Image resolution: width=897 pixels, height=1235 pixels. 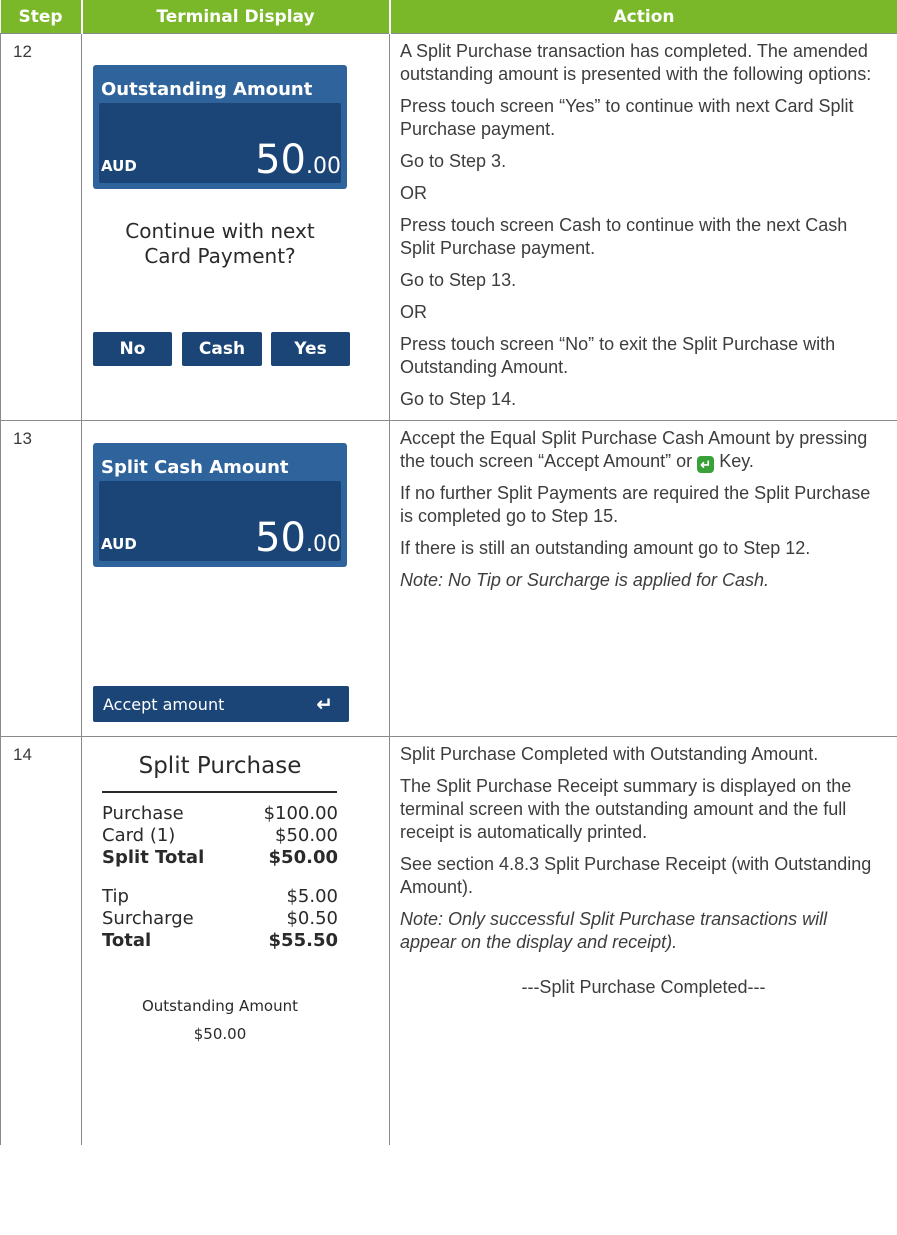 What do you see at coordinates (220, 1034) in the screenshot?
I see `outstanding-value: $50.00` at bounding box center [220, 1034].